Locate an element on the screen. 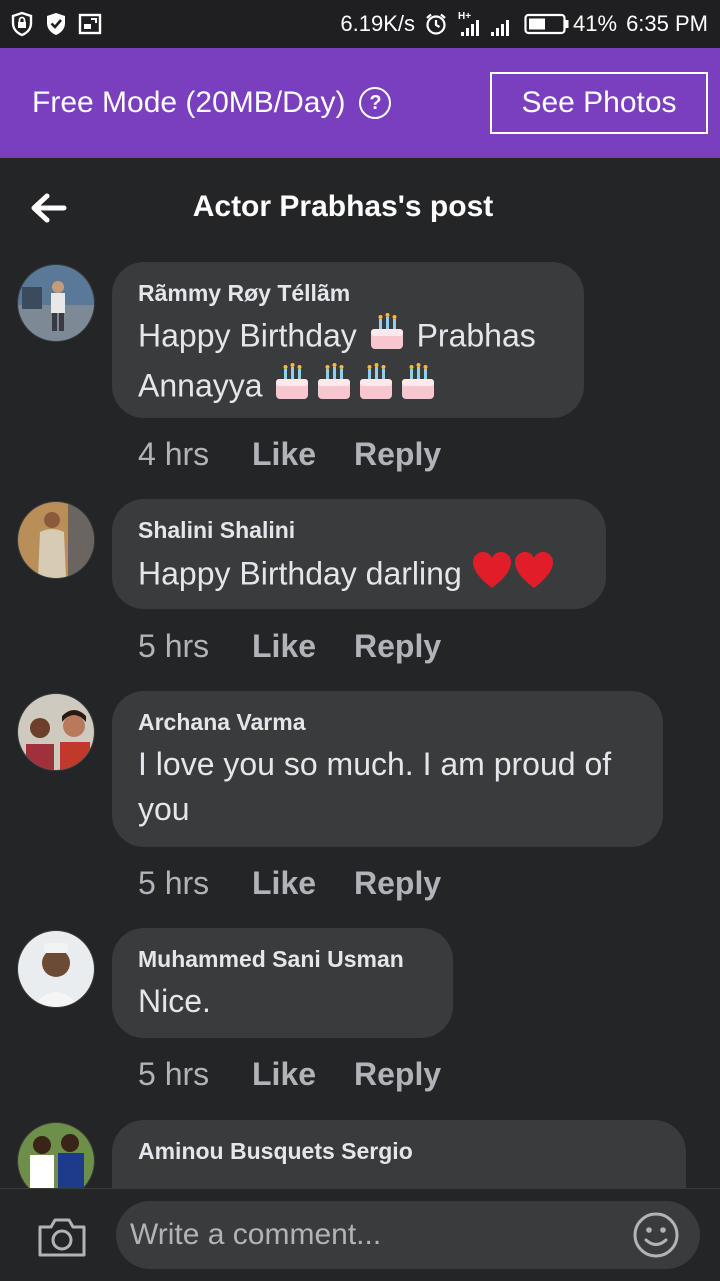 The image size is (720, 1281). comment-text-part: Happy Birthday darling is located at coordinates (300, 573).